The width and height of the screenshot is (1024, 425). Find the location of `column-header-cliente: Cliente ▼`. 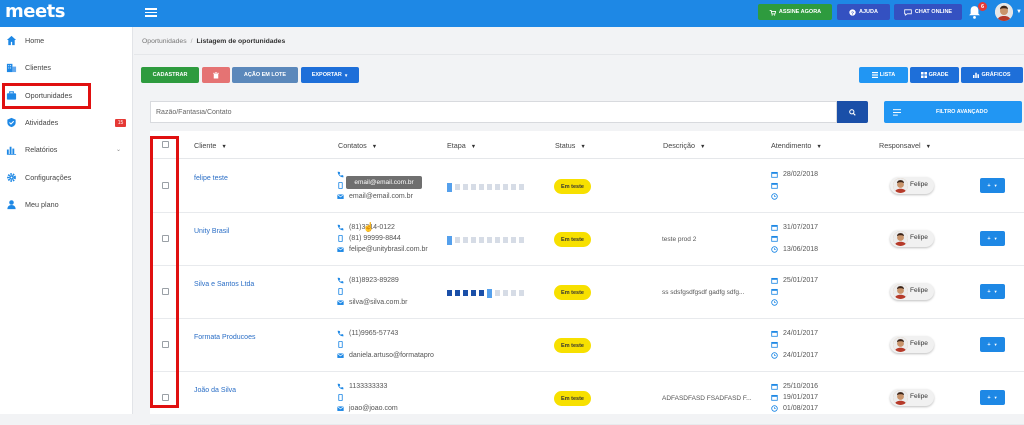

column-header-cliente: Cliente ▼ is located at coordinates (210, 145).